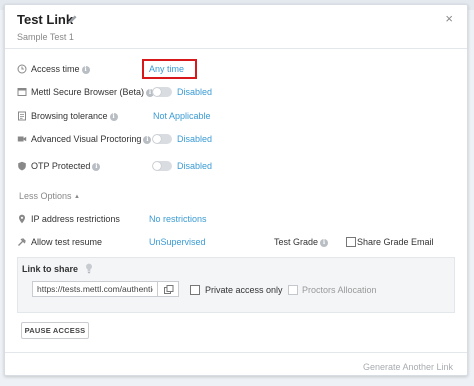  Describe the element at coordinates (61, 166) in the screenshot. I see `otp-protected-label: OTP Protected` at that location.